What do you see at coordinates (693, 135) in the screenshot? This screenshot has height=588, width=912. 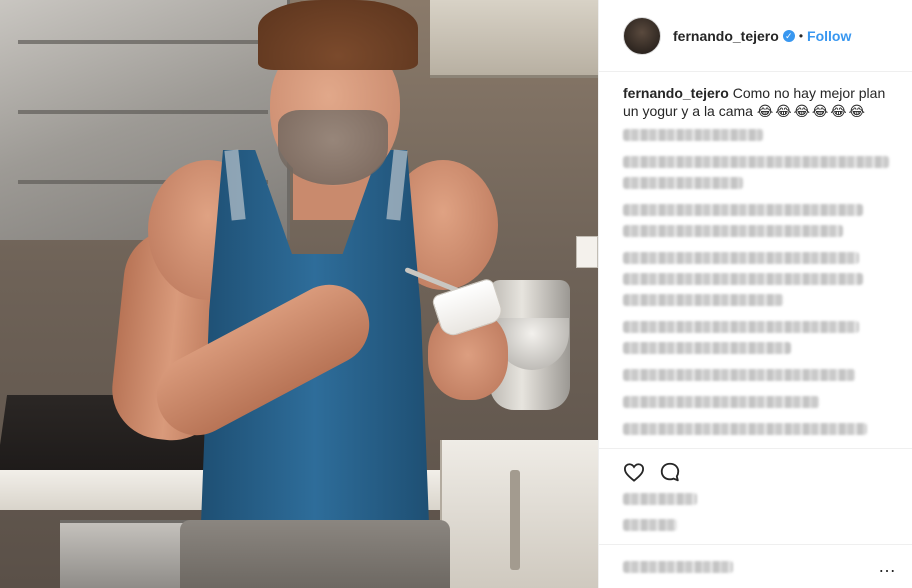 I see `load-more-comments` at bounding box center [693, 135].